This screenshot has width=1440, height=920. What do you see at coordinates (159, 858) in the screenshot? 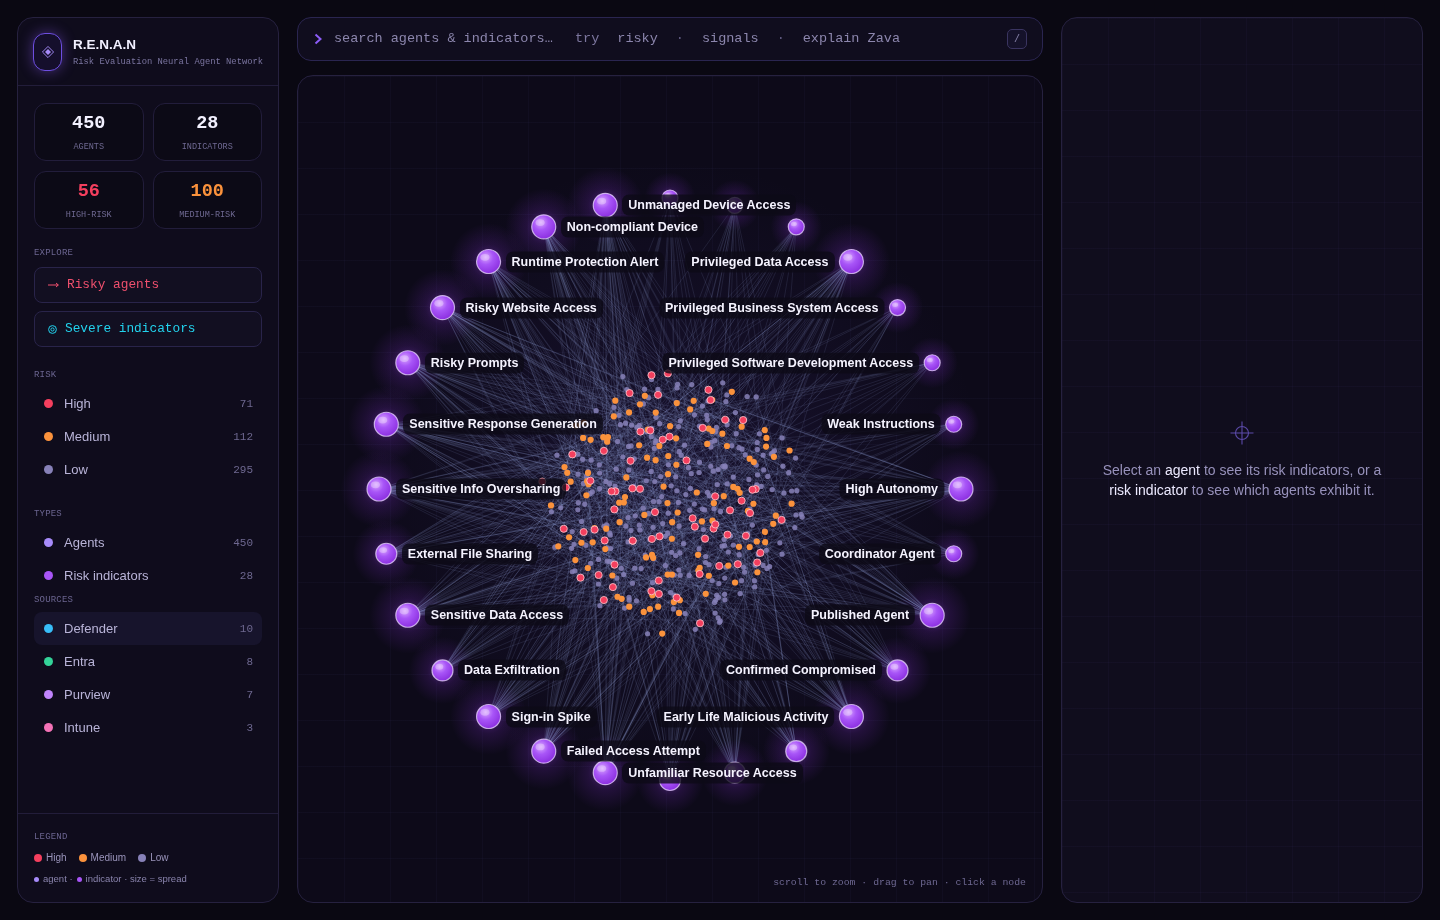
I see `legend-label: Low` at bounding box center [159, 858].